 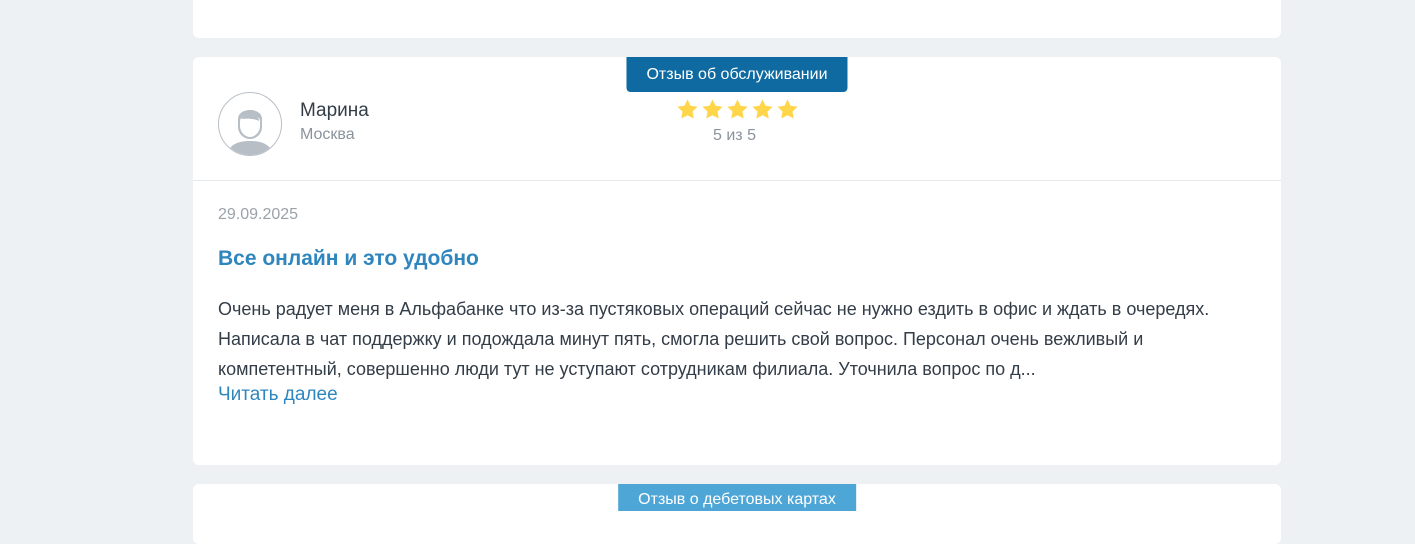 What do you see at coordinates (334, 111) in the screenshot?
I see `author-name: Марина` at bounding box center [334, 111].